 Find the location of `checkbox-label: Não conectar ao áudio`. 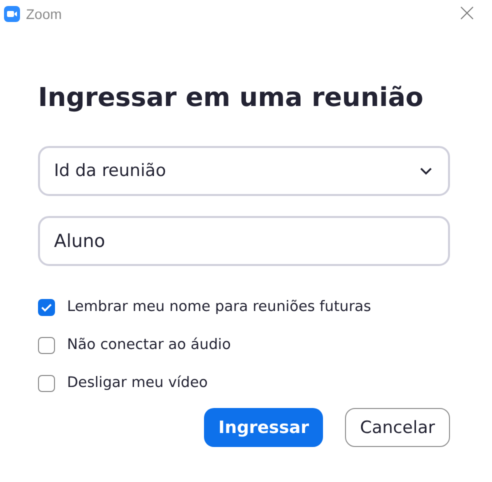

checkbox-label: Não conectar ao áudio is located at coordinates (149, 345).